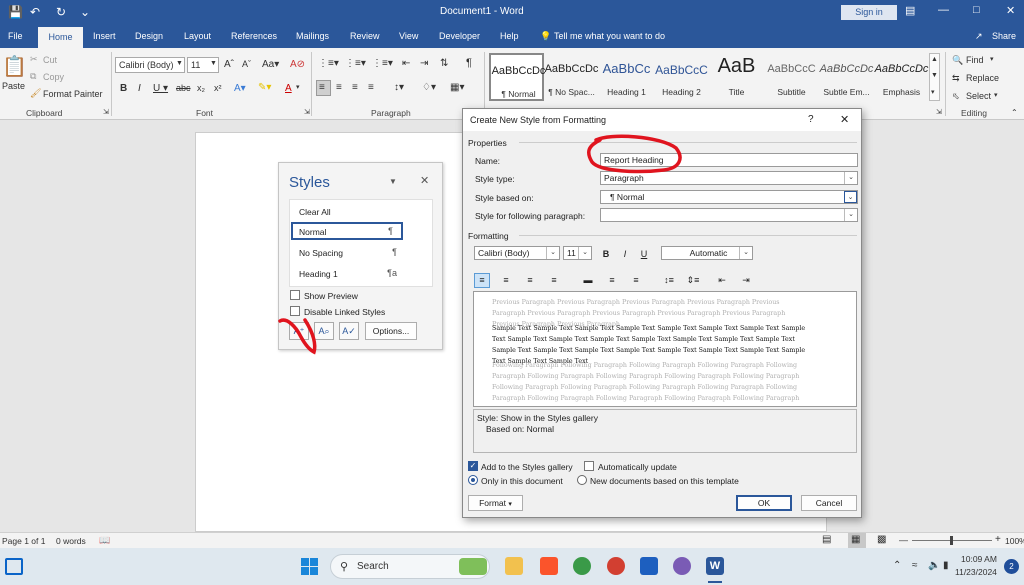 This screenshot has height=585, width=1024. Describe the element at coordinates (588, 280) in the screenshot. I see `single-space-icon: ▬` at that location.